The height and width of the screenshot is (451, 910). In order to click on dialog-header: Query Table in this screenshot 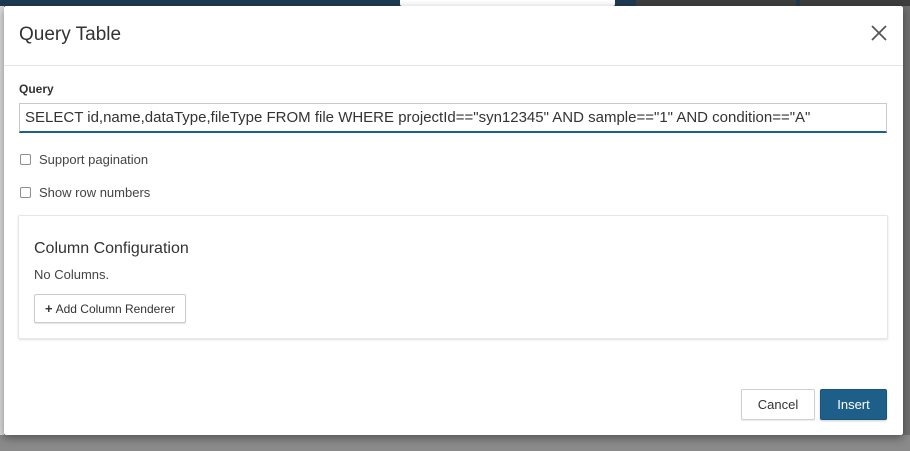, I will do `click(453, 36)`.